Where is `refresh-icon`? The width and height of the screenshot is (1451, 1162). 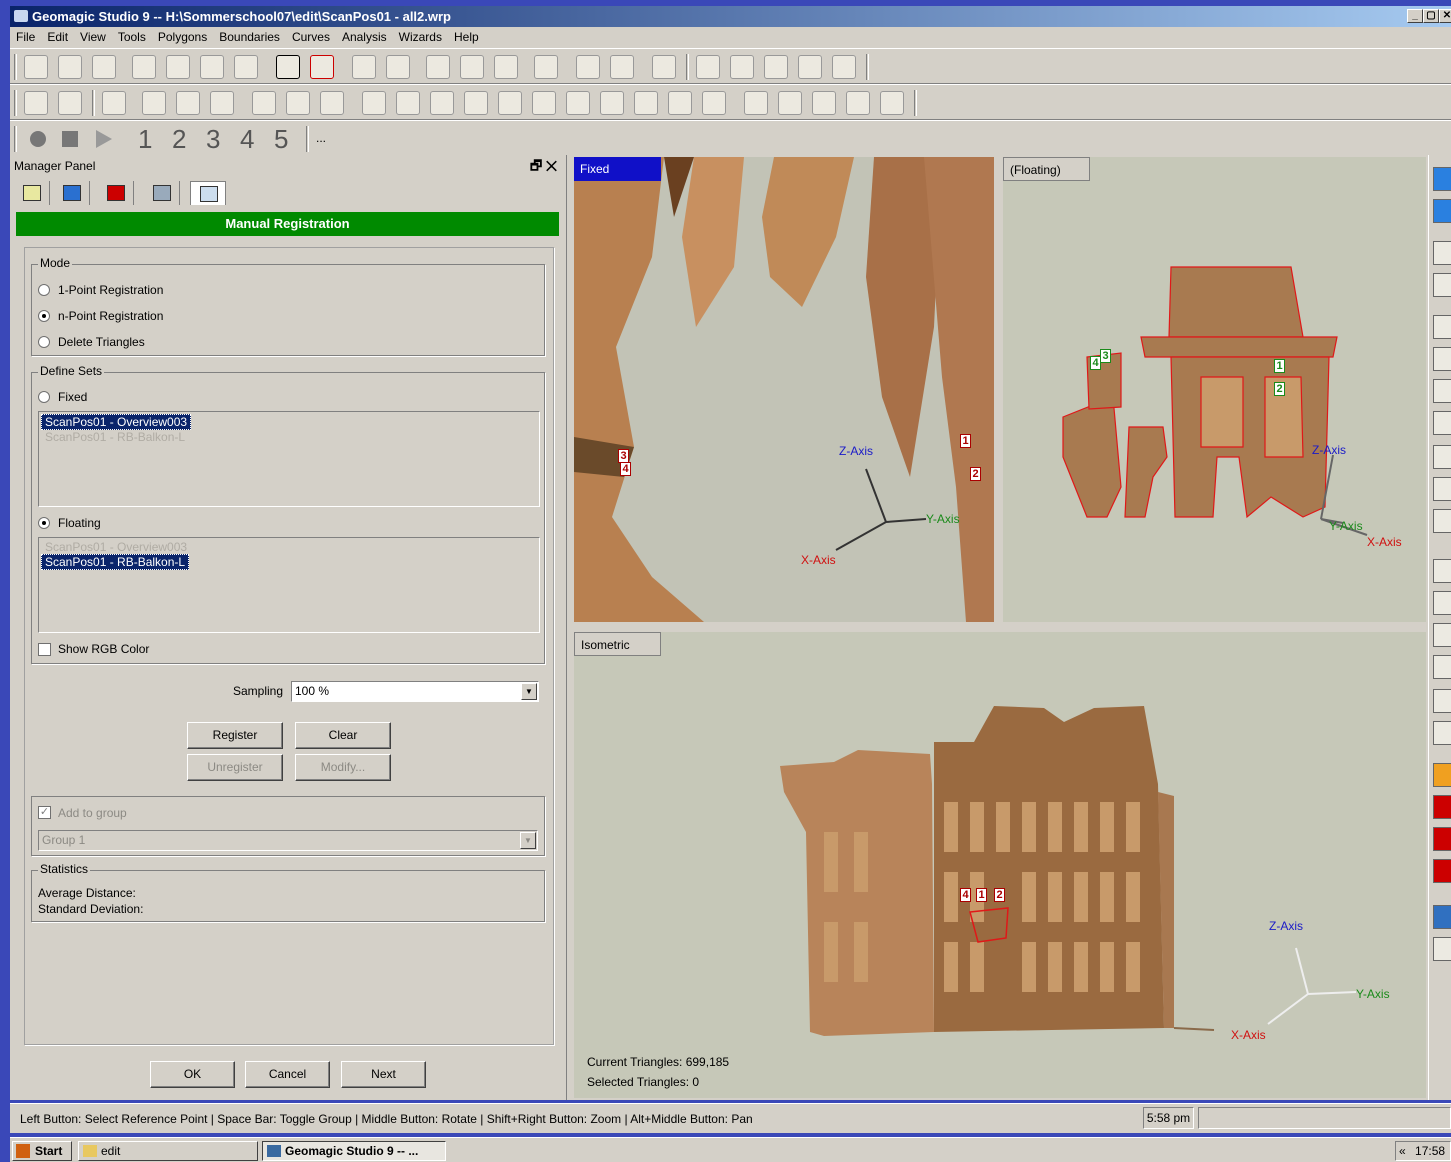 refresh-icon is located at coordinates (1442, 949).